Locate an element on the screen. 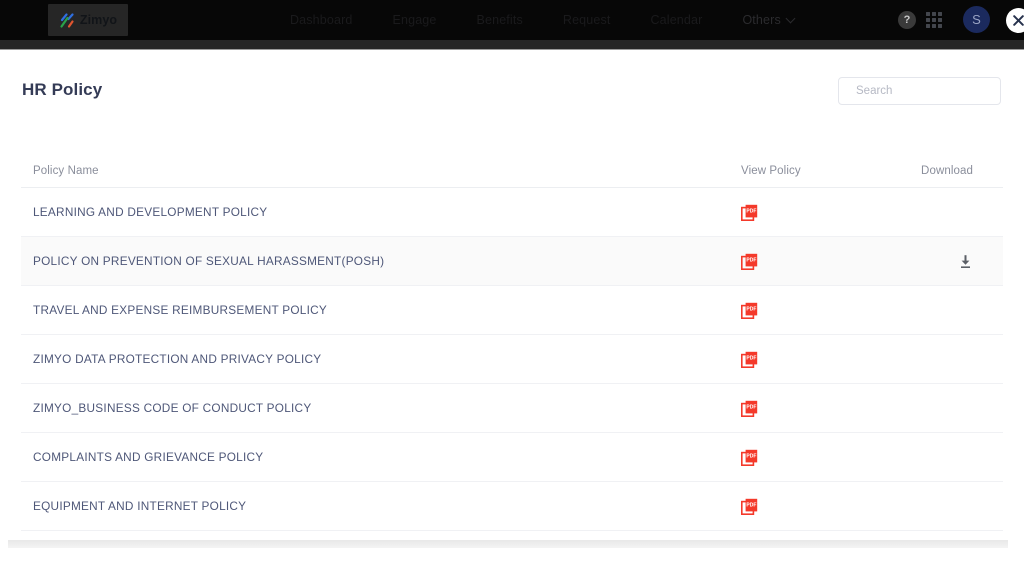 This screenshot has width=1024, height=563. nav-item-label: Calendar is located at coordinates (676, 20).